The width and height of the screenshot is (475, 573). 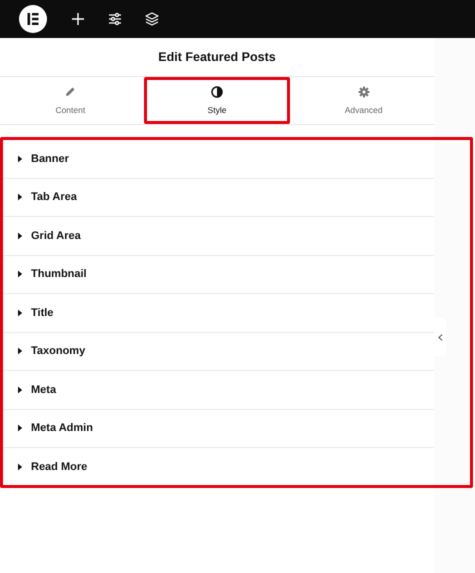 What do you see at coordinates (218, 313) in the screenshot?
I see `section-header: Title` at bounding box center [218, 313].